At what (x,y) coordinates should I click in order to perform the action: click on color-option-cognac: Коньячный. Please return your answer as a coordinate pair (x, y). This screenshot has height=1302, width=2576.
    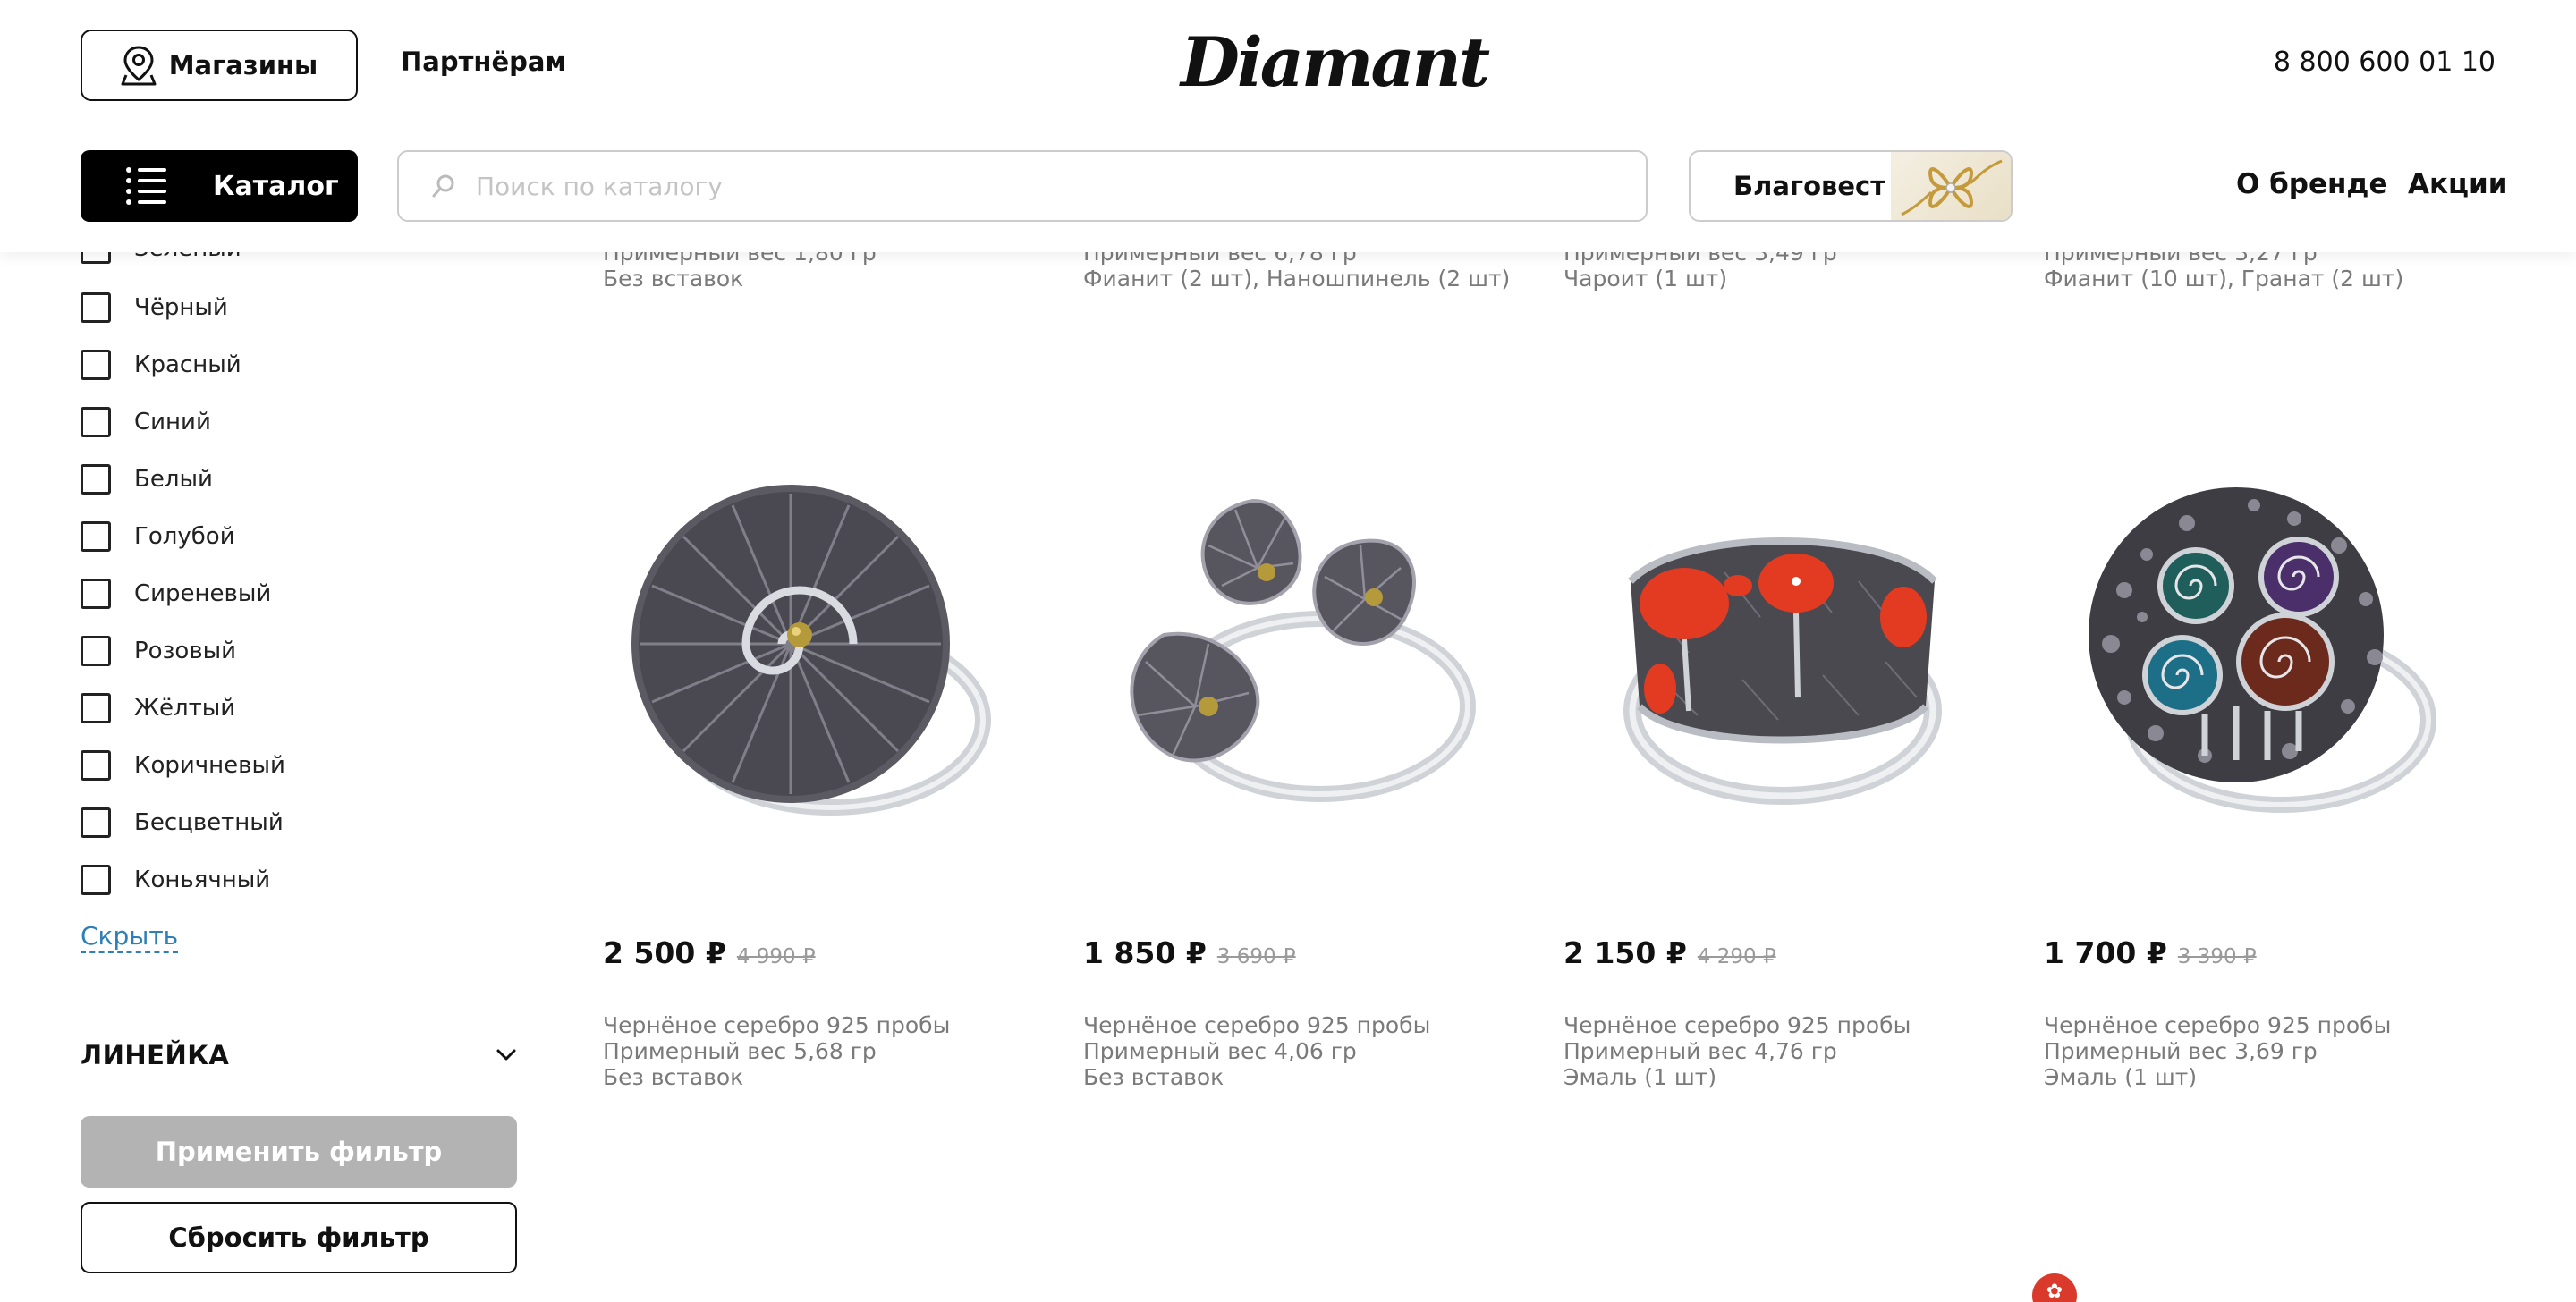
    Looking at the image, I should click on (175, 880).